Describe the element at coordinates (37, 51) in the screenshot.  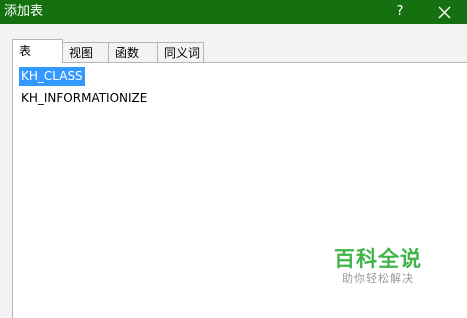
I see `tab-tables: 表` at that location.